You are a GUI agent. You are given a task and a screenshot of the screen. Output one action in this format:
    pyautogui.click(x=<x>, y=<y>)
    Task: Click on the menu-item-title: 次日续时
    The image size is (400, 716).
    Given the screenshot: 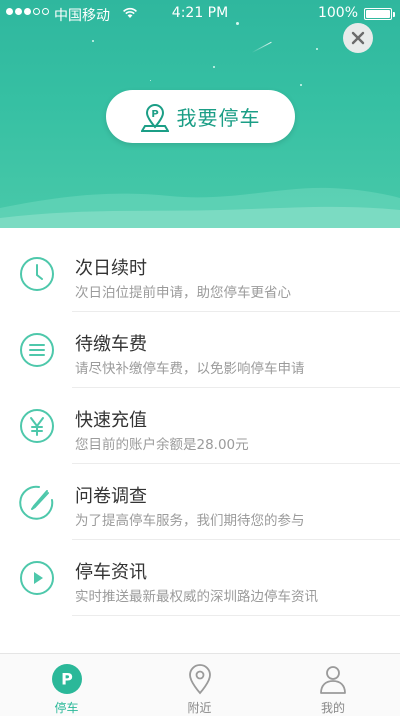 What is the action you would take?
    pyautogui.click(x=111, y=268)
    